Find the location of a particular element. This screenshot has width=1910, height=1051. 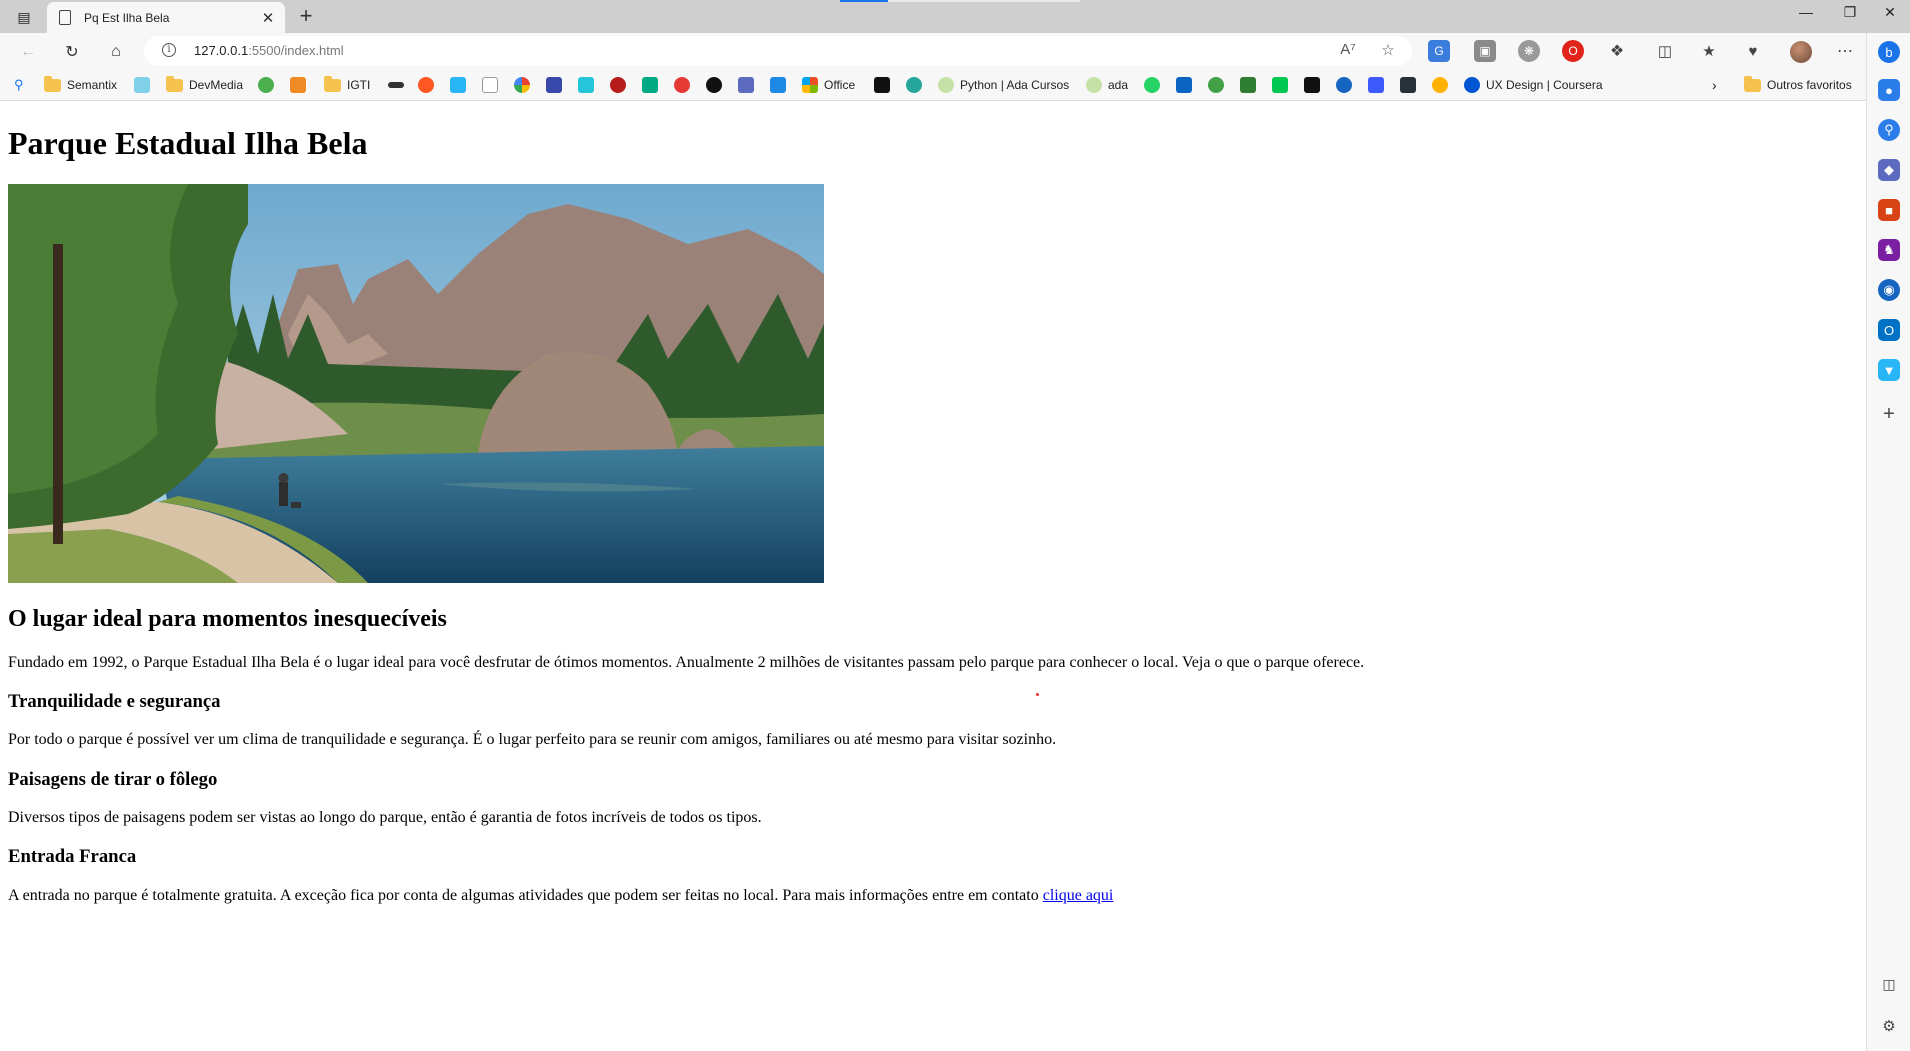

tools-icon: ■ is located at coordinates (1889, 210).